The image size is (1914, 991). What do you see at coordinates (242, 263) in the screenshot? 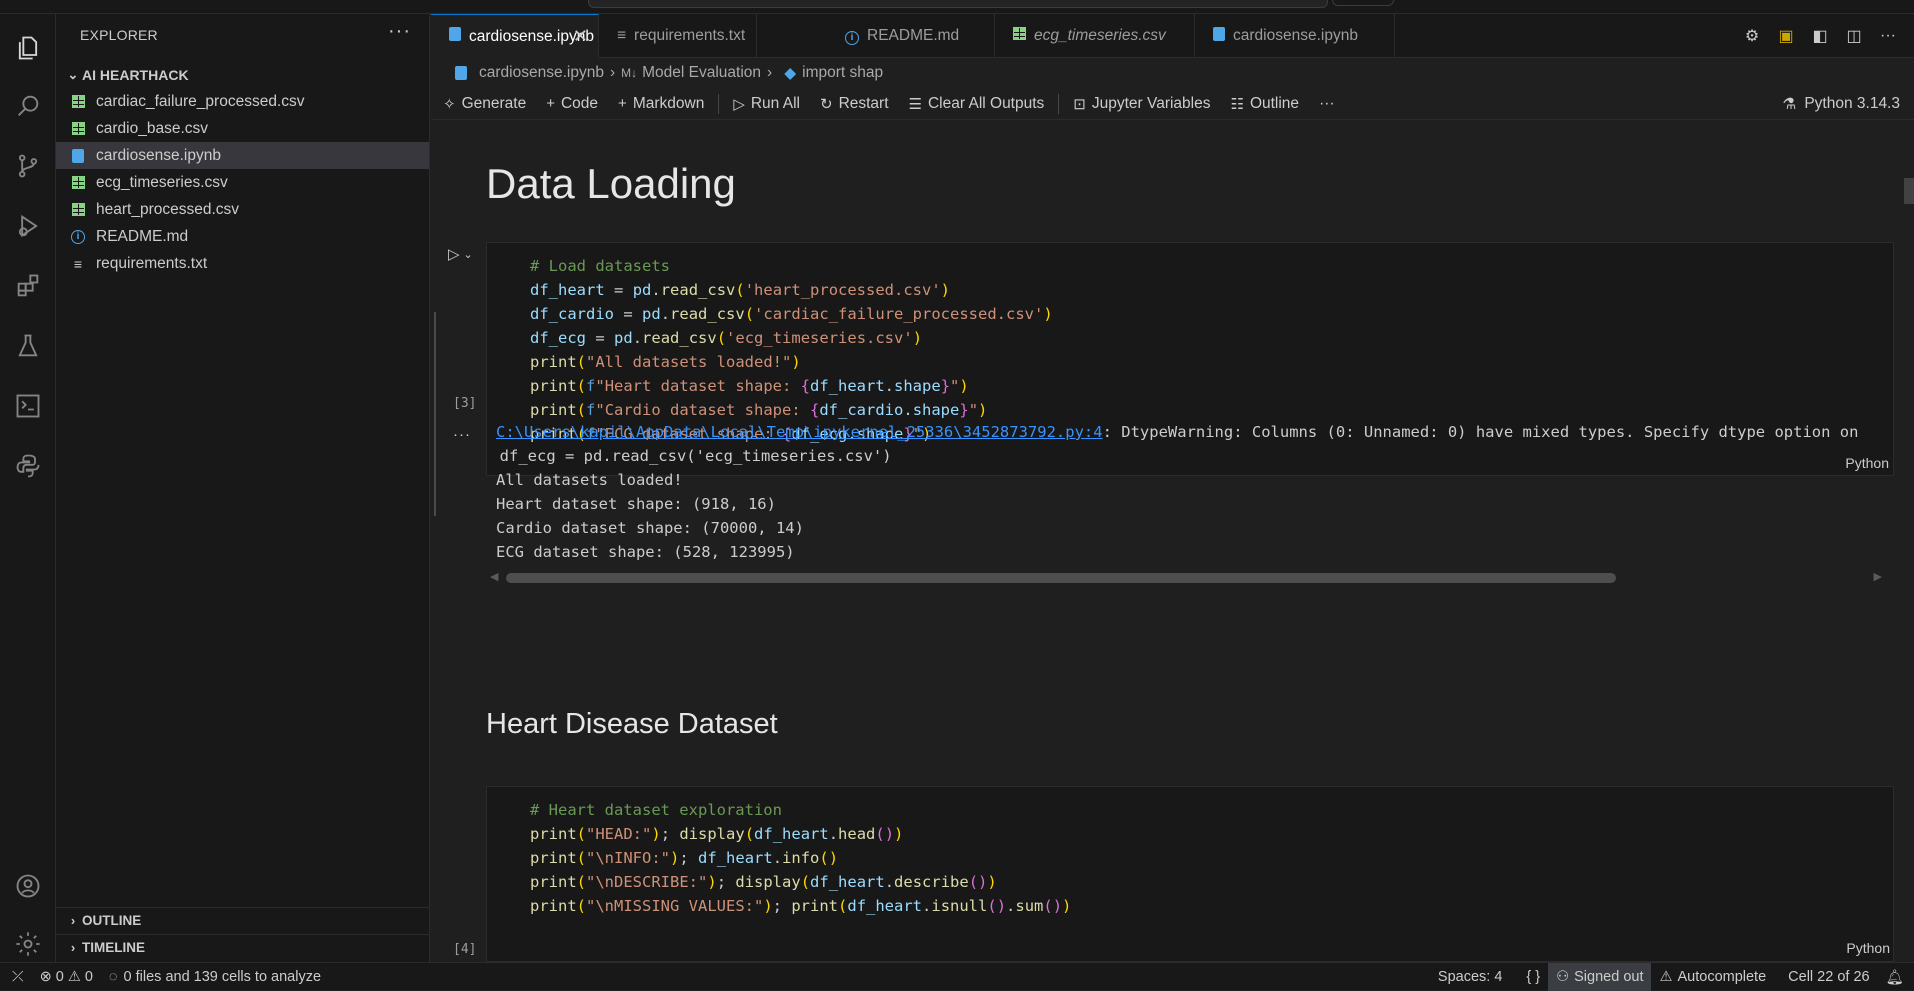
I see `file-item: ≡ requirements.txt` at bounding box center [242, 263].